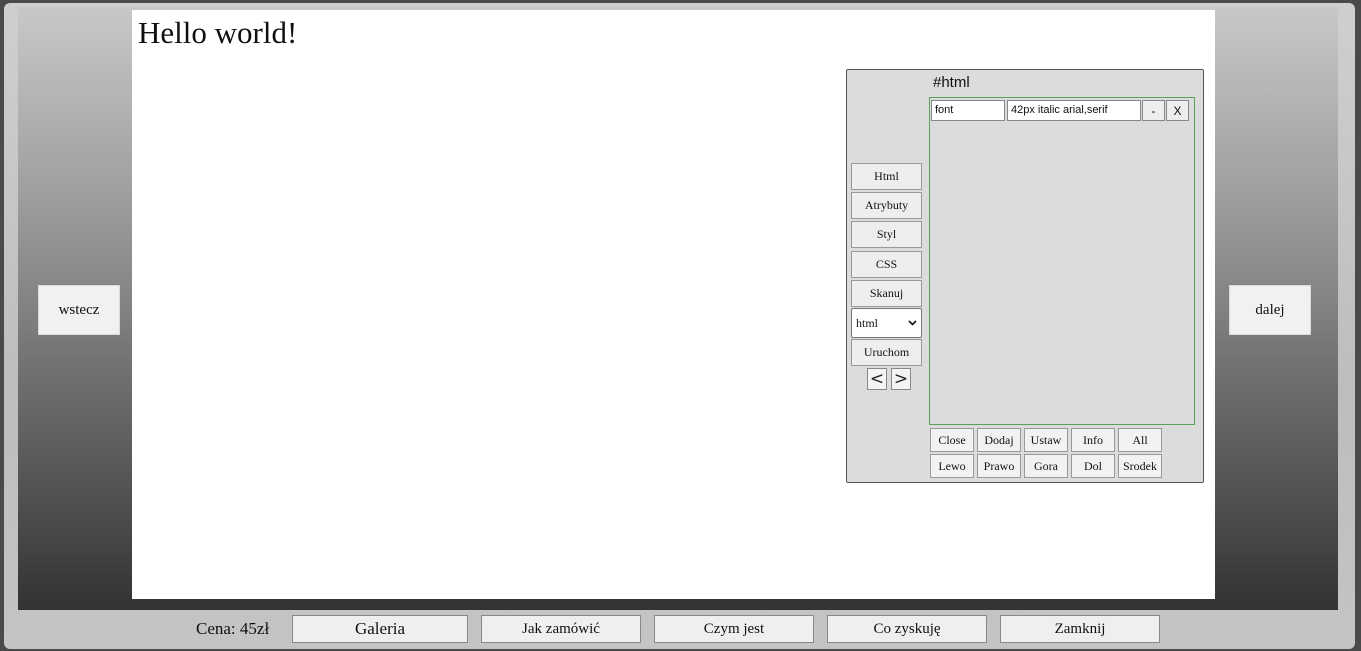 The image size is (1361, 651). I want to click on close-button: Close, so click(952, 440).